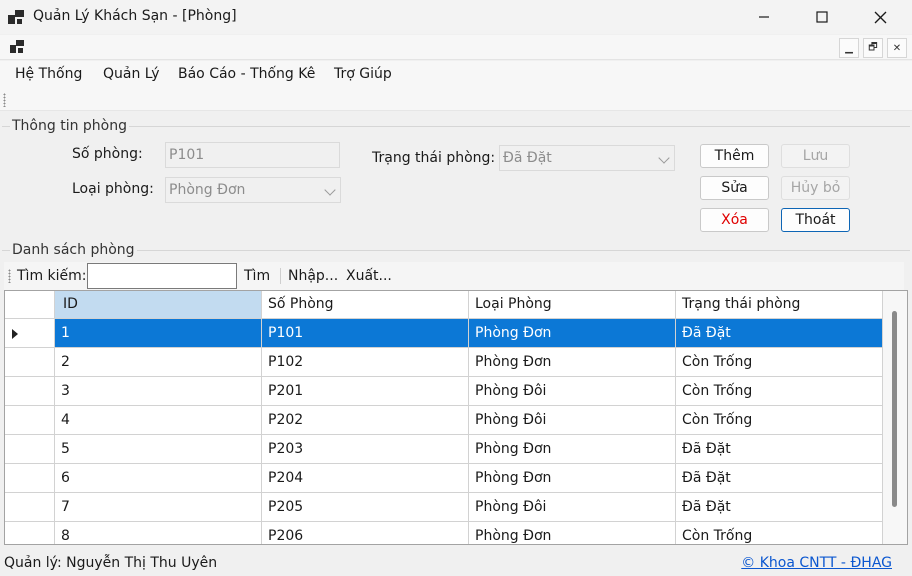 This screenshot has width=912, height=576. I want to click on table-row: 8 P206 Phòng Đơn Còn Trống, so click(444, 533).